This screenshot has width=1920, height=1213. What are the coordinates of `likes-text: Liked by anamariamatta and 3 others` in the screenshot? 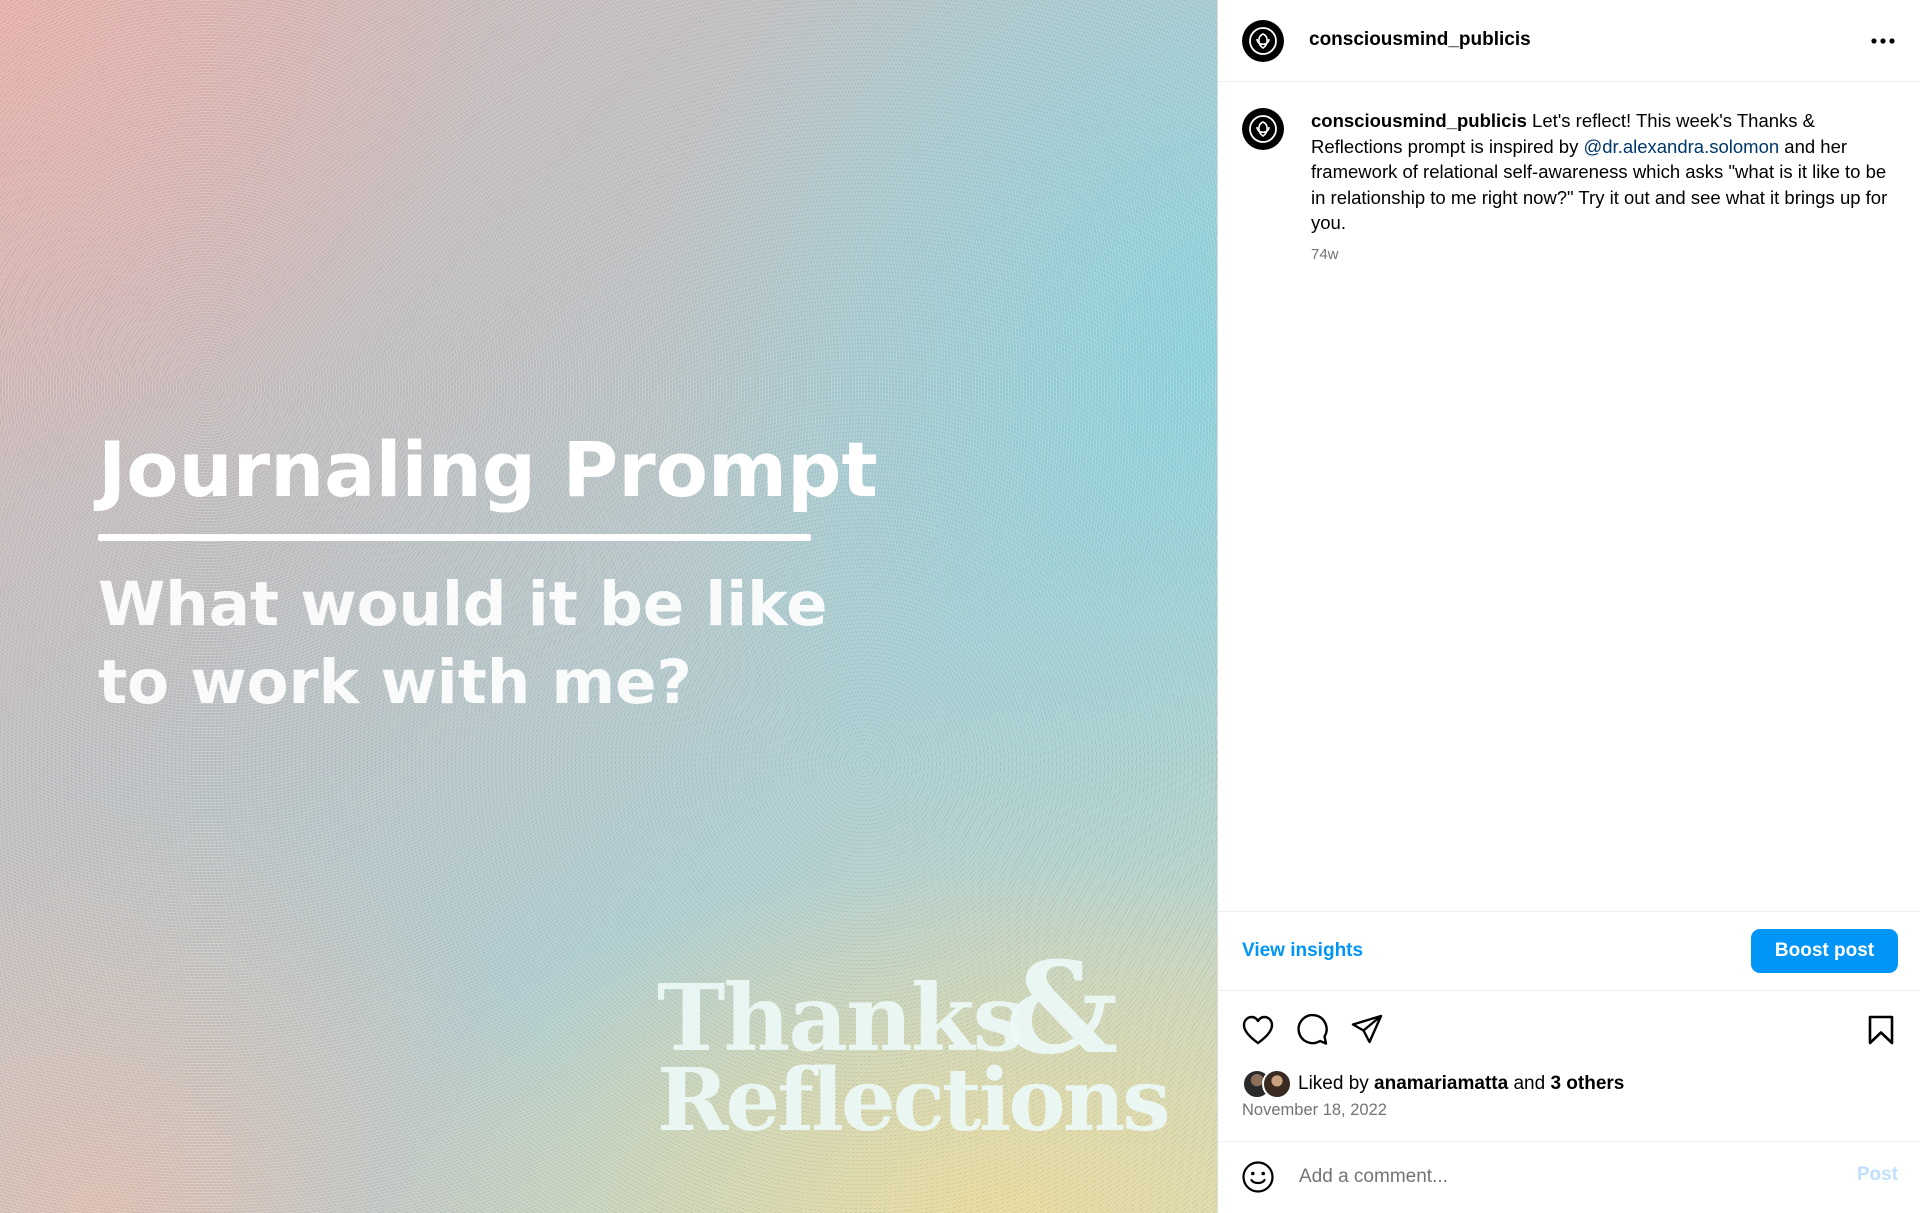 It's located at (1461, 1084).